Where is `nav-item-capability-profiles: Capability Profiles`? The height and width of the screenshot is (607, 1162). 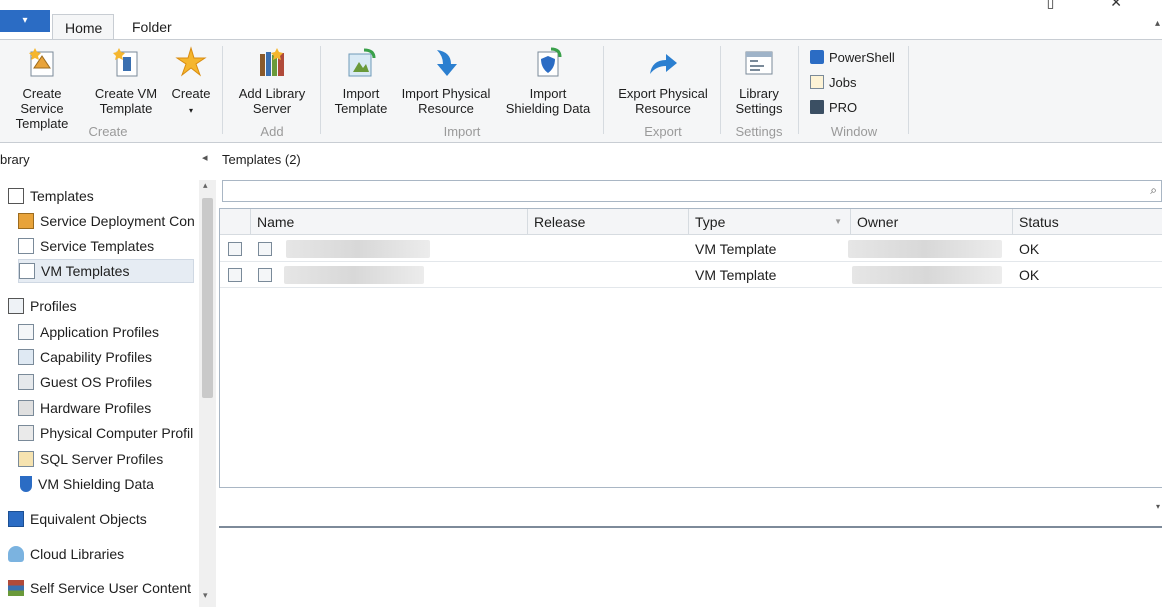
nav-item-capability-profiles: Capability Profiles is located at coordinates (106, 357).